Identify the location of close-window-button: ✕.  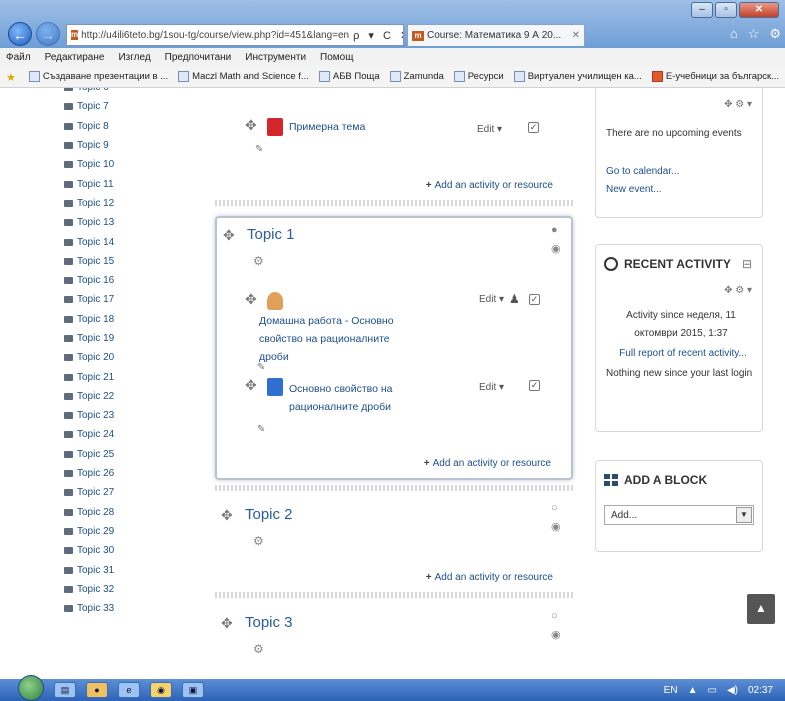
(759, 10).